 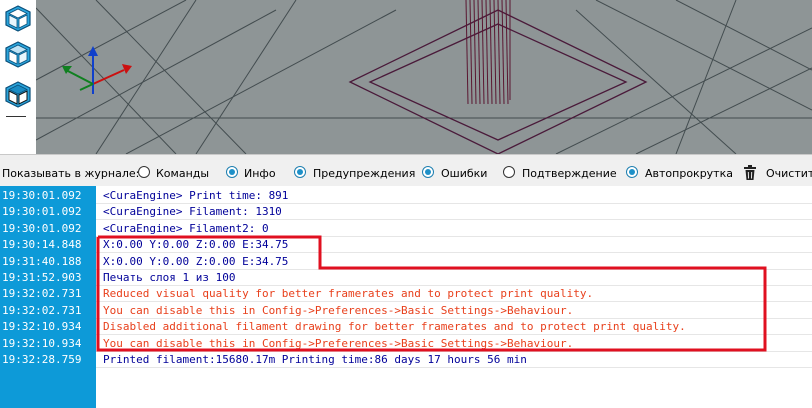 I want to click on filter-bar-label: Показывать в журнале:, so click(x=71, y=173).